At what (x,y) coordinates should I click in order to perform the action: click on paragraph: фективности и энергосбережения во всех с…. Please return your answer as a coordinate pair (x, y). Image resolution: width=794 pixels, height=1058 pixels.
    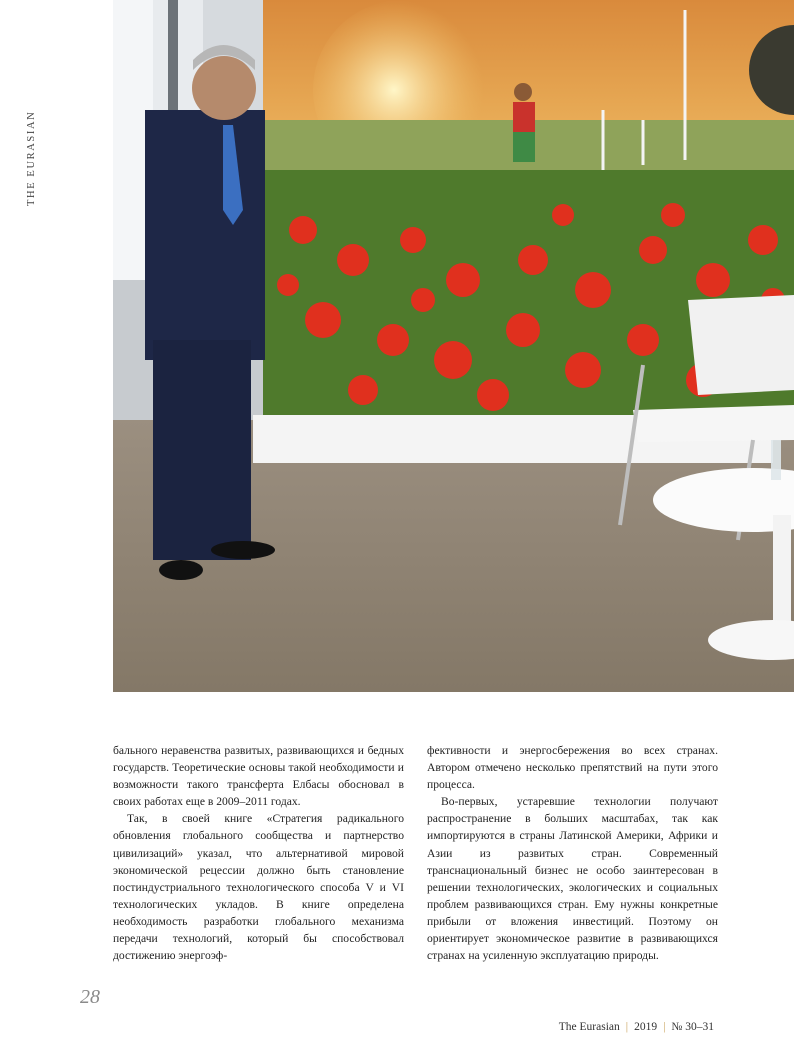
    Looking at the image, I should click on (572, 768).